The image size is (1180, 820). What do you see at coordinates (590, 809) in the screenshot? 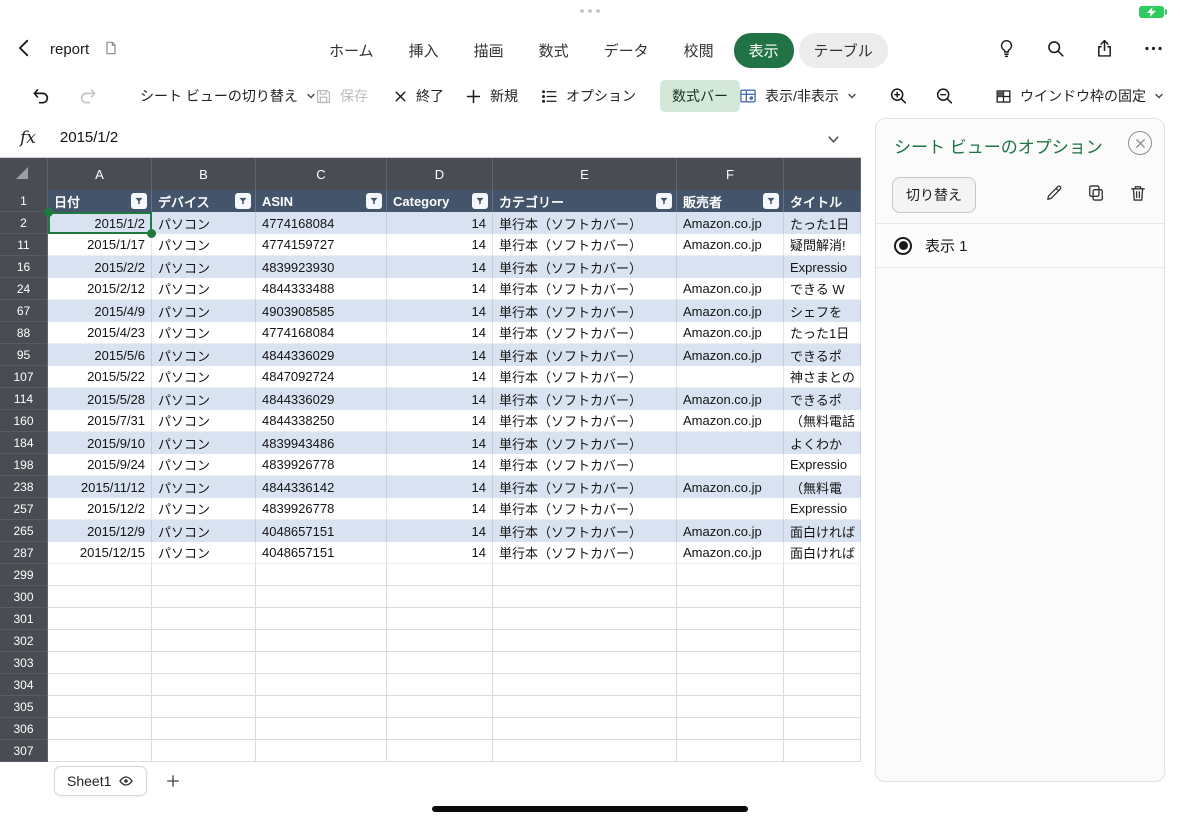
I see `home-indicator` at bounding box center [590, 809].